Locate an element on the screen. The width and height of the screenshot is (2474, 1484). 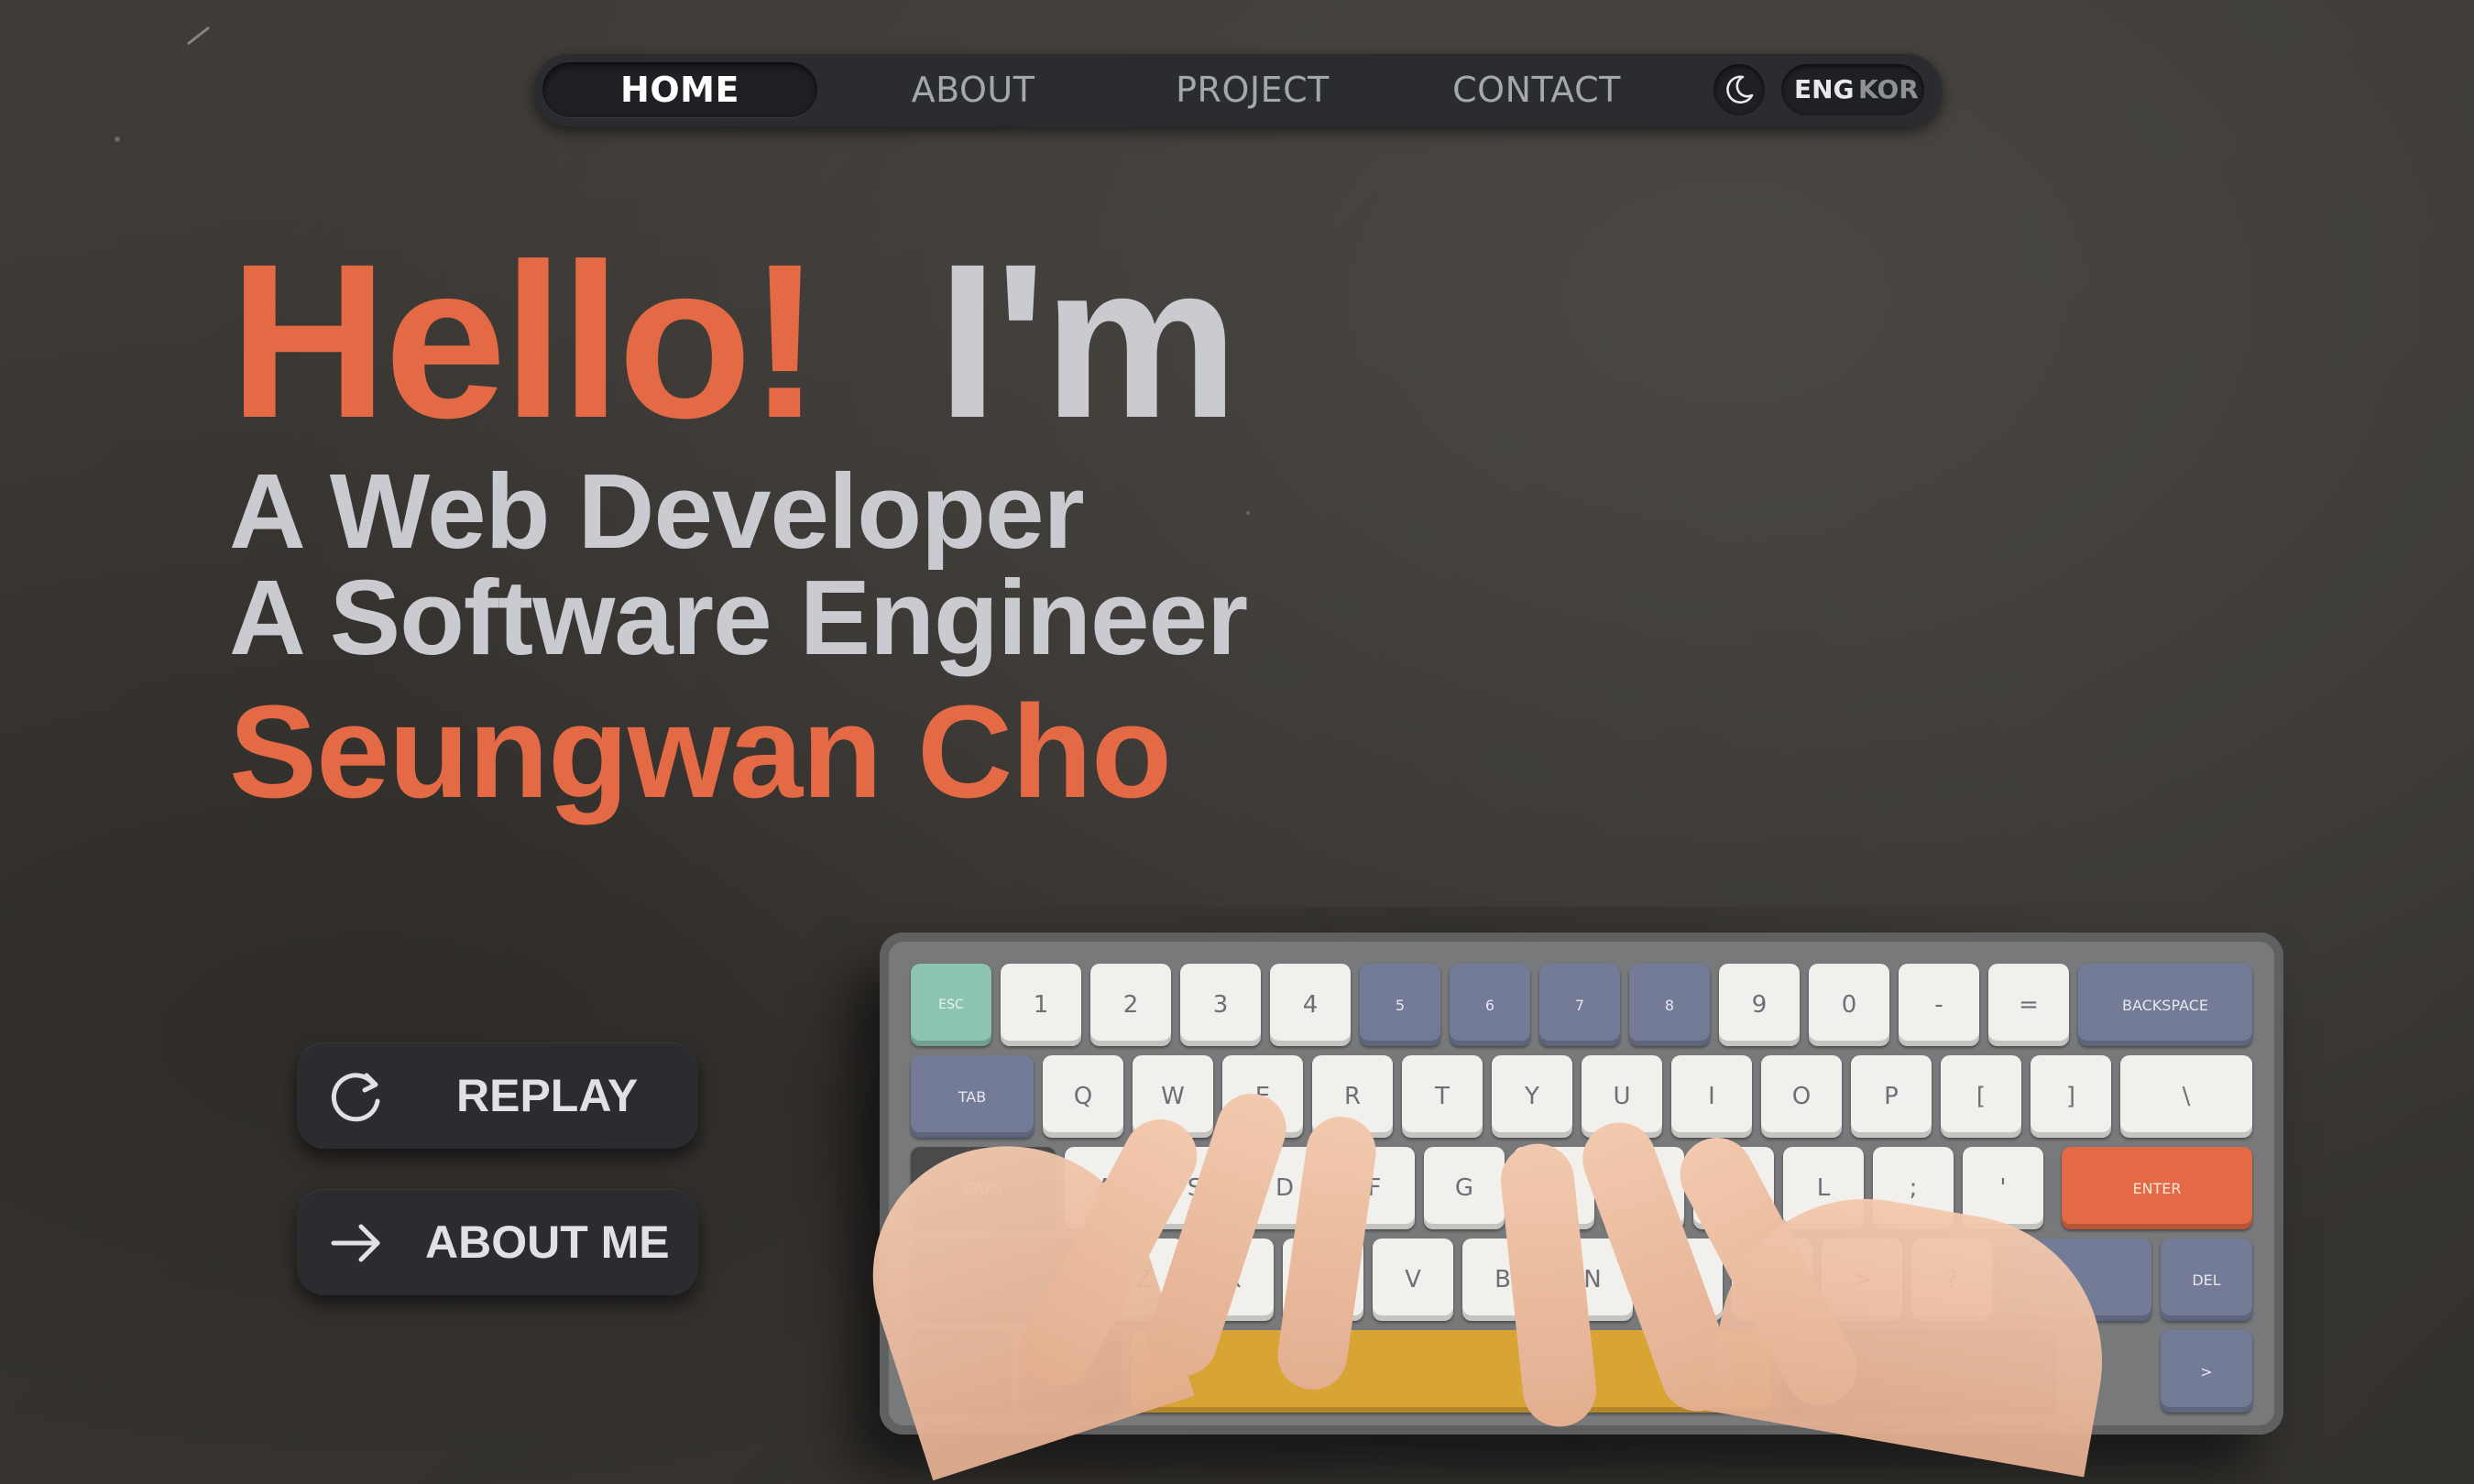
key: 5 is located at coordinates (1400, 1005).